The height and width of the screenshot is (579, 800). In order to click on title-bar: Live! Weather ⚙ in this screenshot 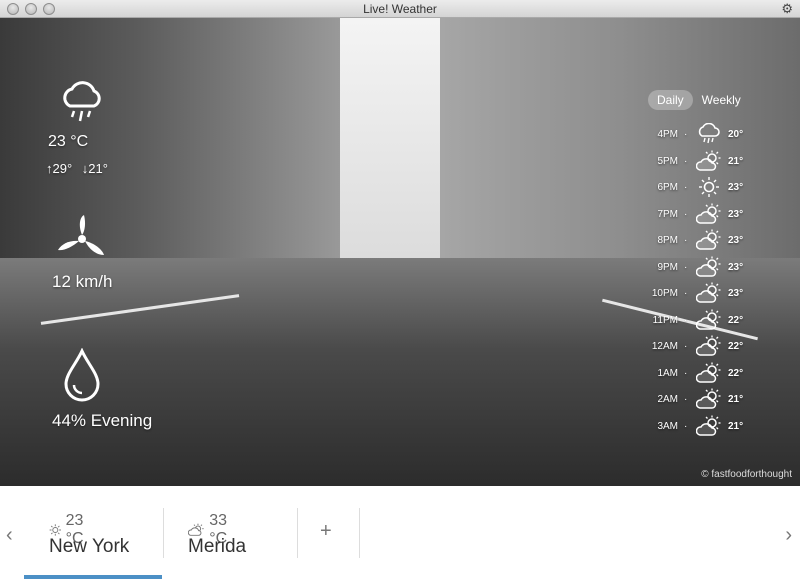, I will do `click(400, 9)`.